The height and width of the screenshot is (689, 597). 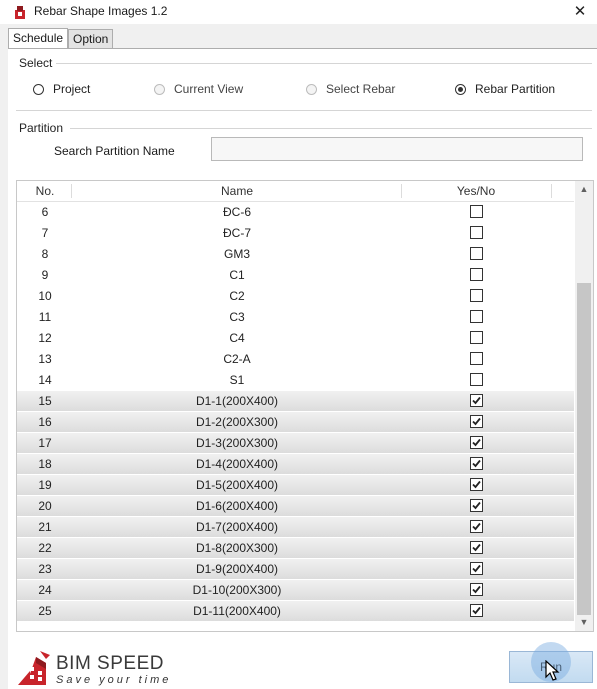 I want to click on table-row: 18 D1-4(200X400), so click(x=295, y=464).